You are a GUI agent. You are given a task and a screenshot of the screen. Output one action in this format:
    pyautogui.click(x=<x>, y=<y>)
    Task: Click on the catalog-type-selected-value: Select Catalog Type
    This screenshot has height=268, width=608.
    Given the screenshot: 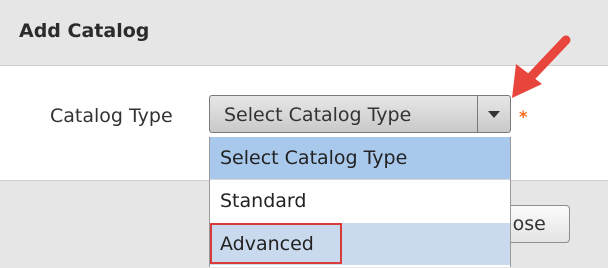 What is the action you would take?
    pyautogui.click(x=318, y=115)
    